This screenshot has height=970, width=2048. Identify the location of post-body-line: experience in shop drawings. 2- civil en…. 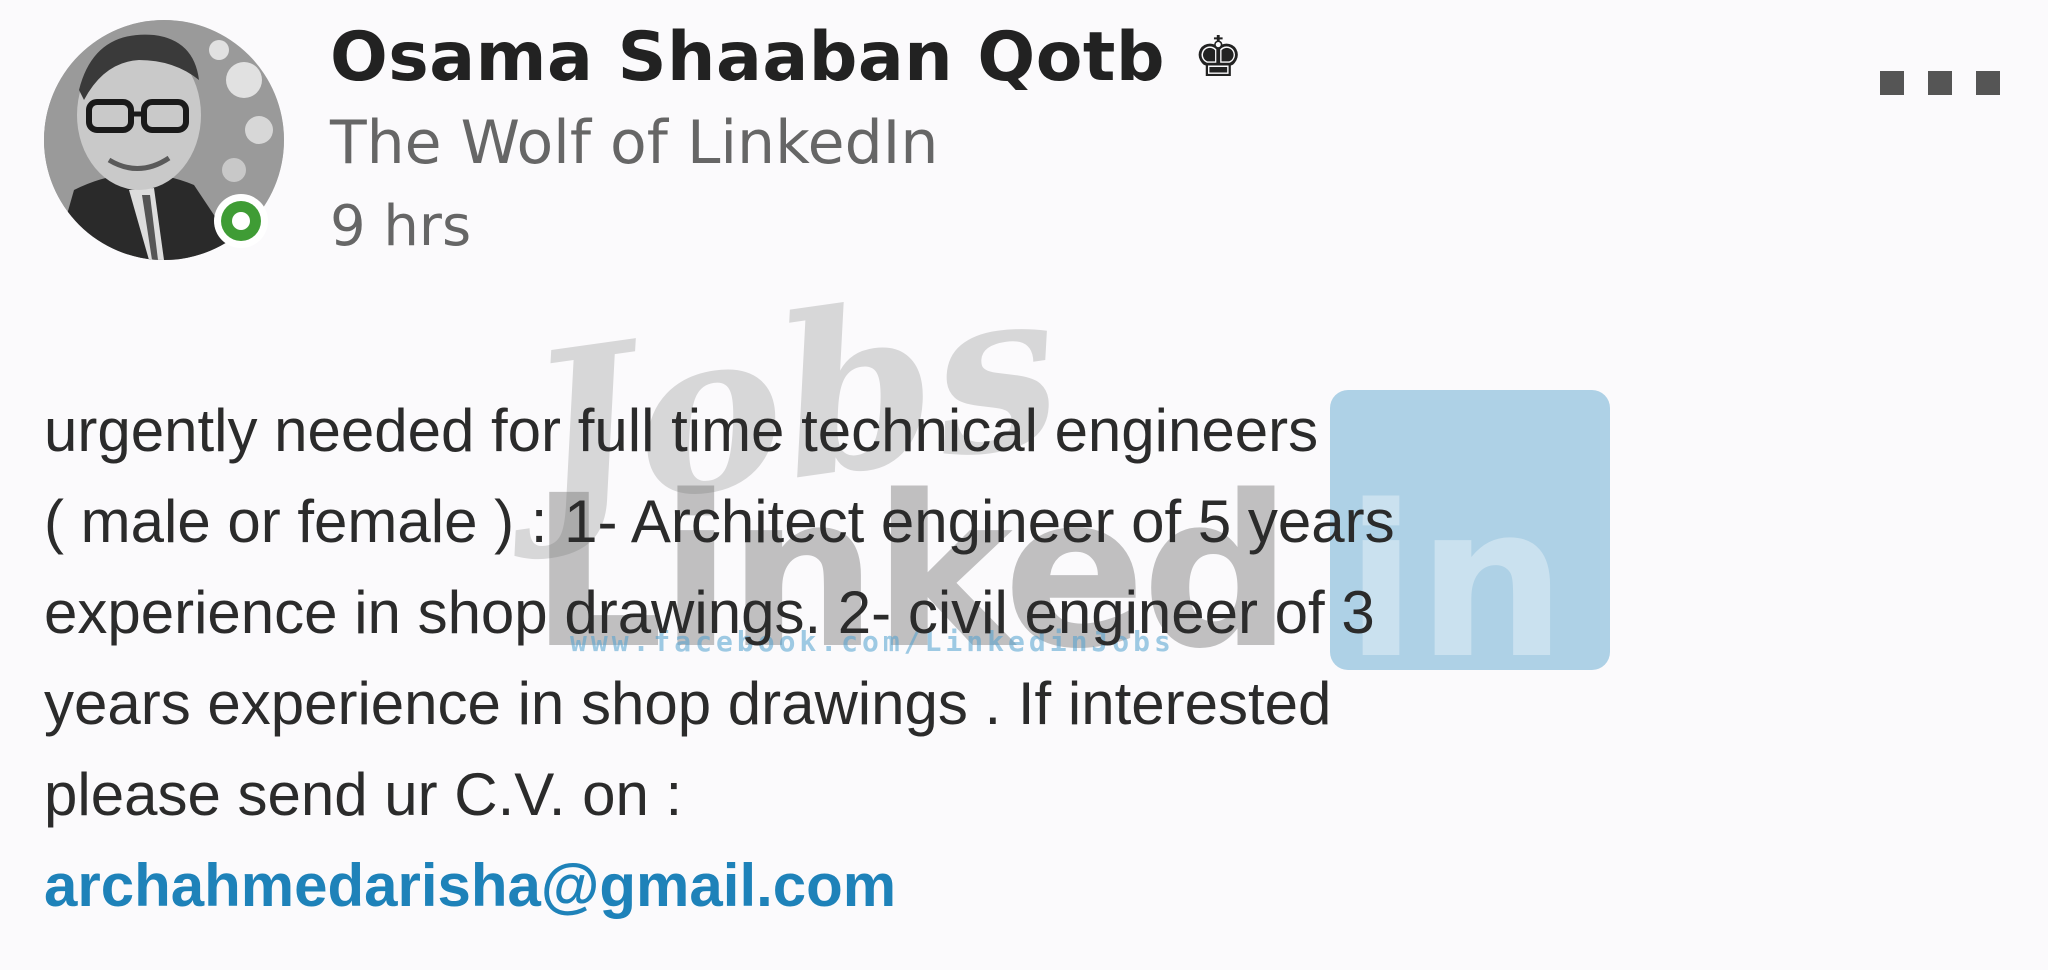
(709, 612).